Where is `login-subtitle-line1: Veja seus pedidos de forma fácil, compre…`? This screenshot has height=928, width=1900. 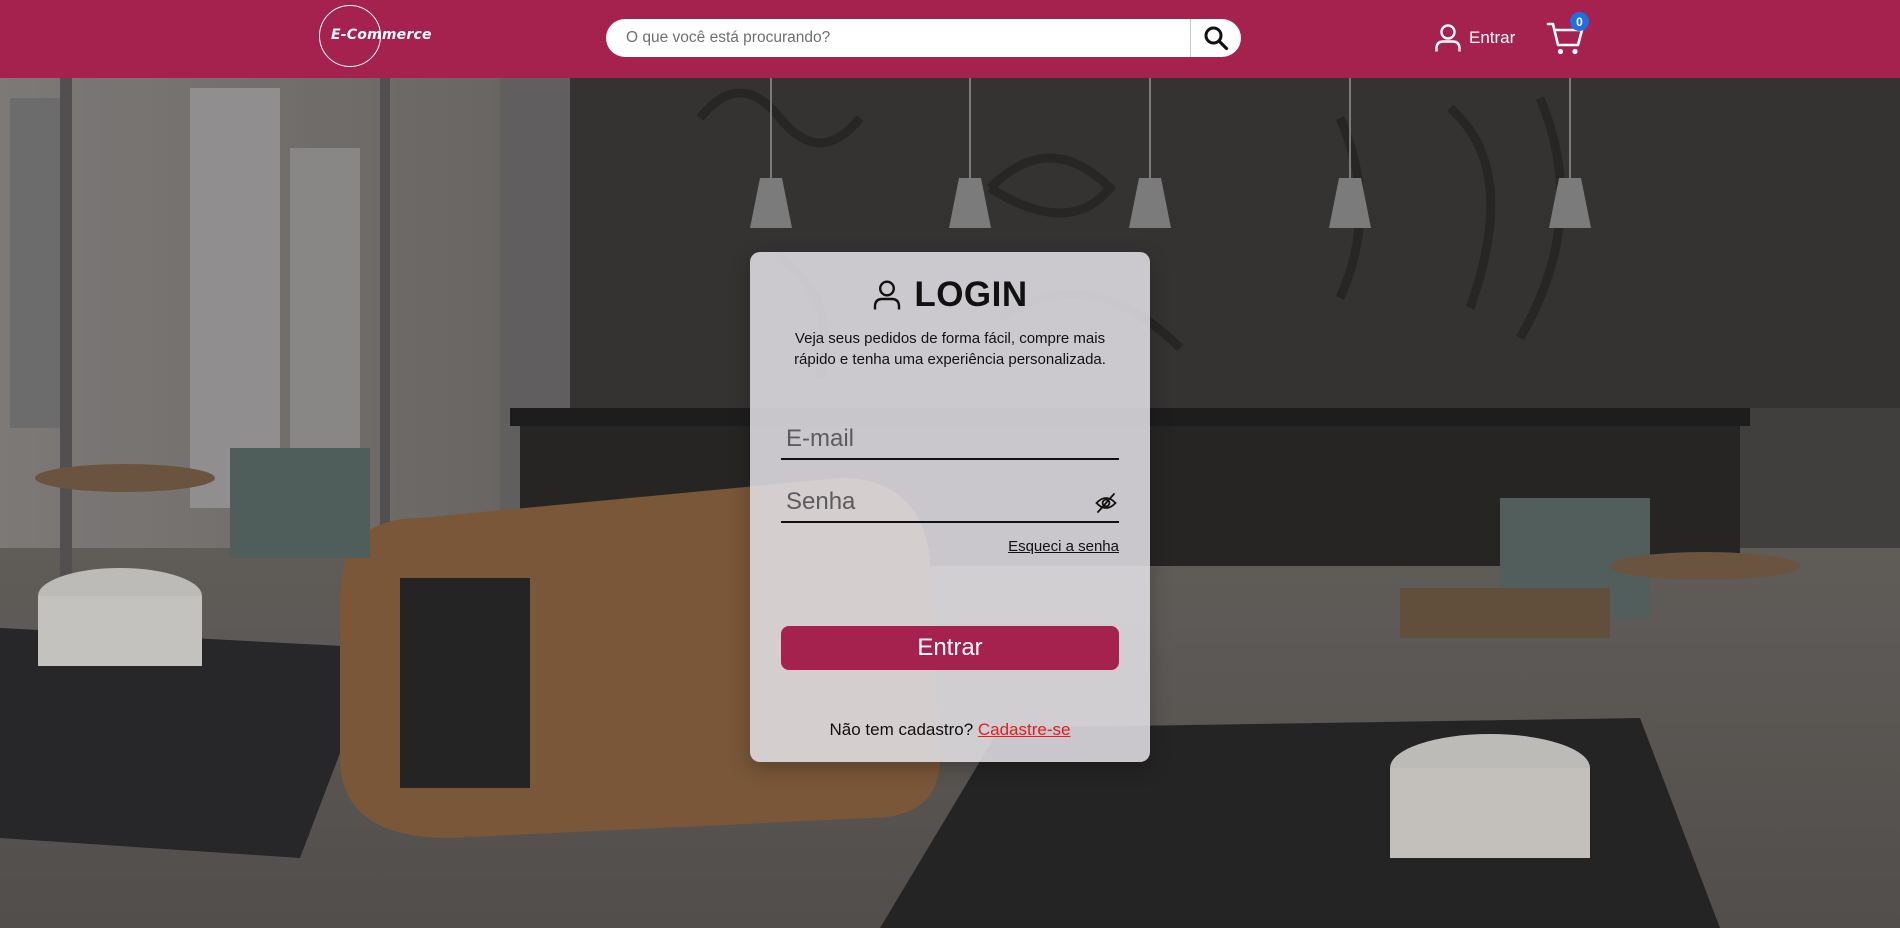
login-subtitle-line1: Veja seus pedidos de forma fácil, compre… is located at coordinates (950, 338).